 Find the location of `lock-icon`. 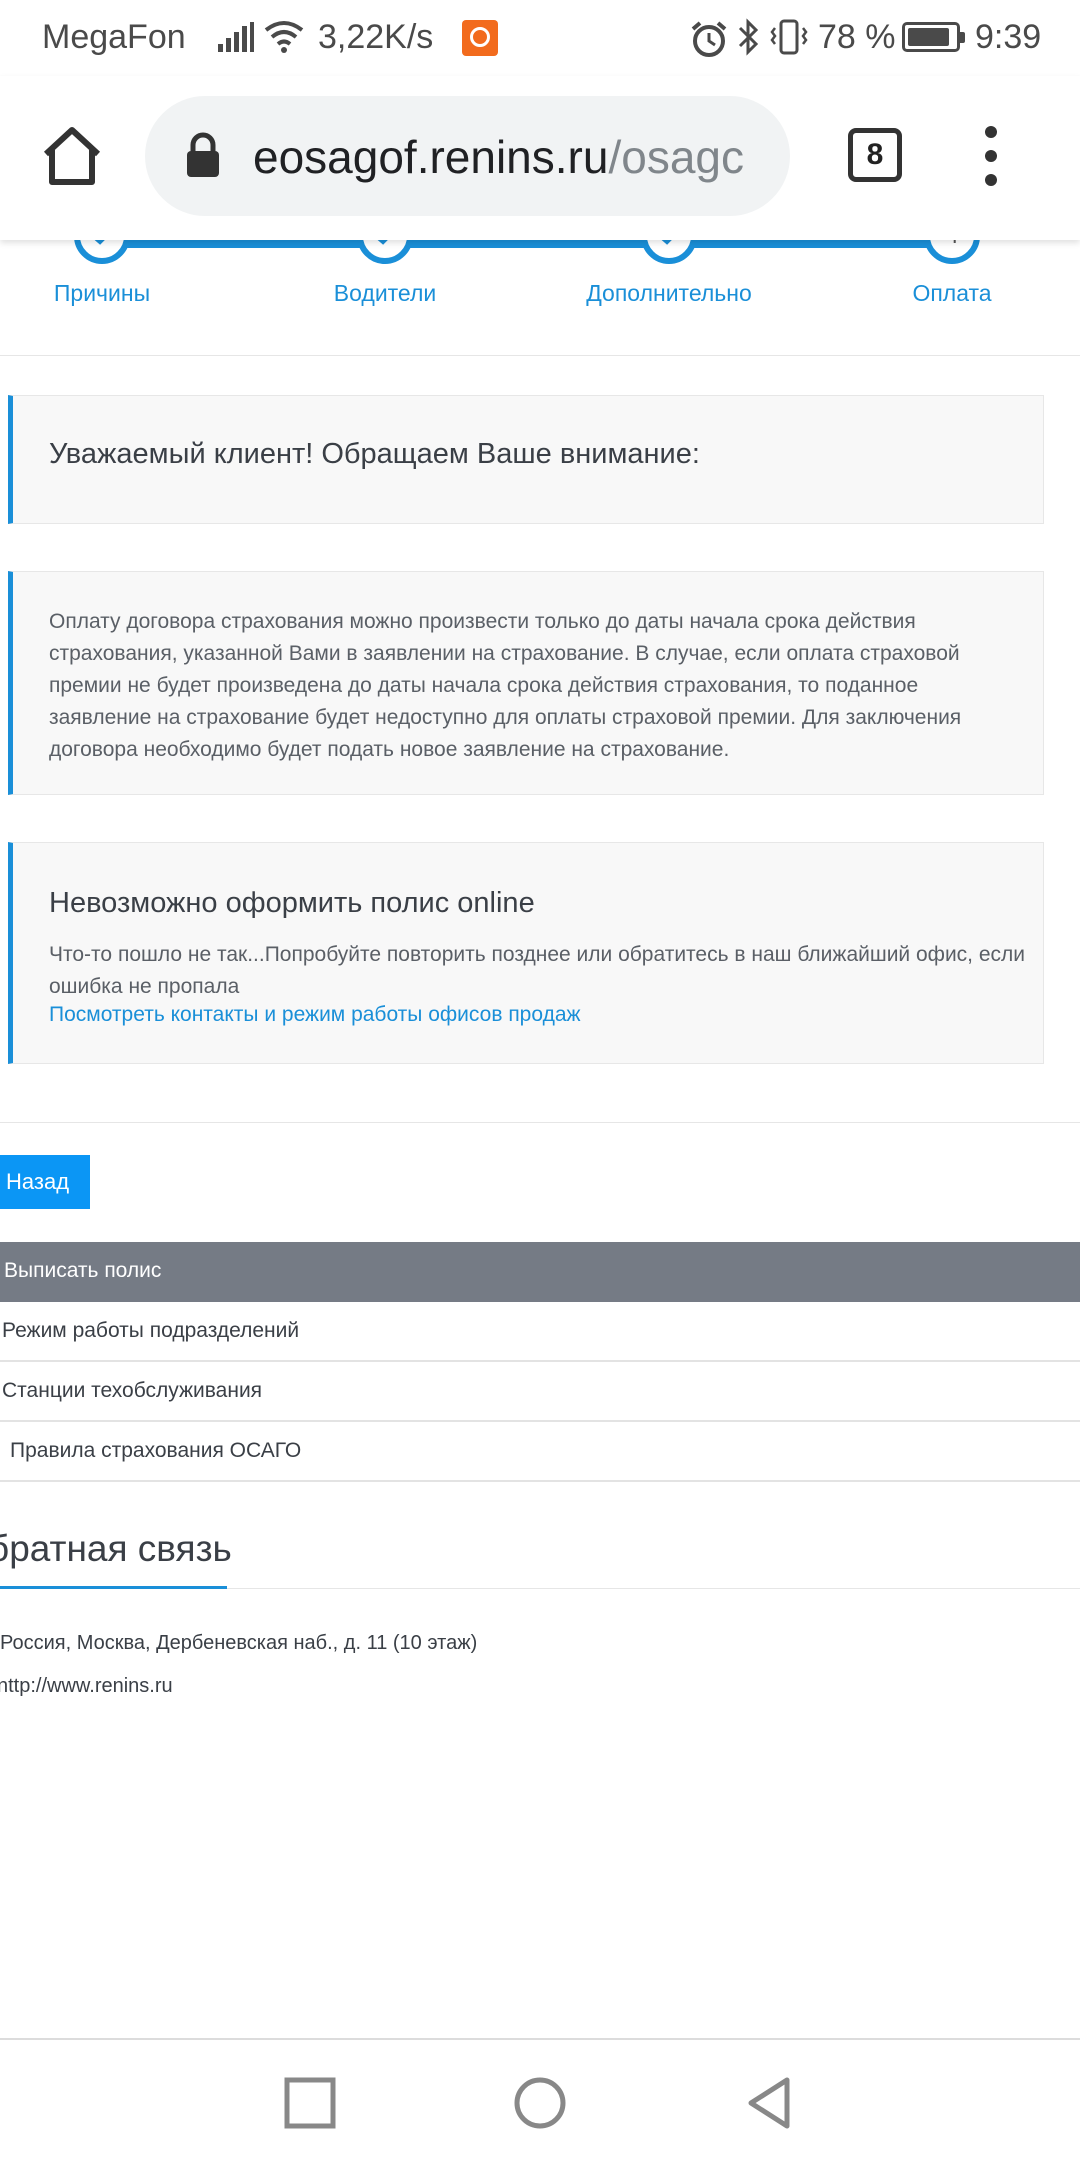

lock-icon is located at coordinates (203, 154).